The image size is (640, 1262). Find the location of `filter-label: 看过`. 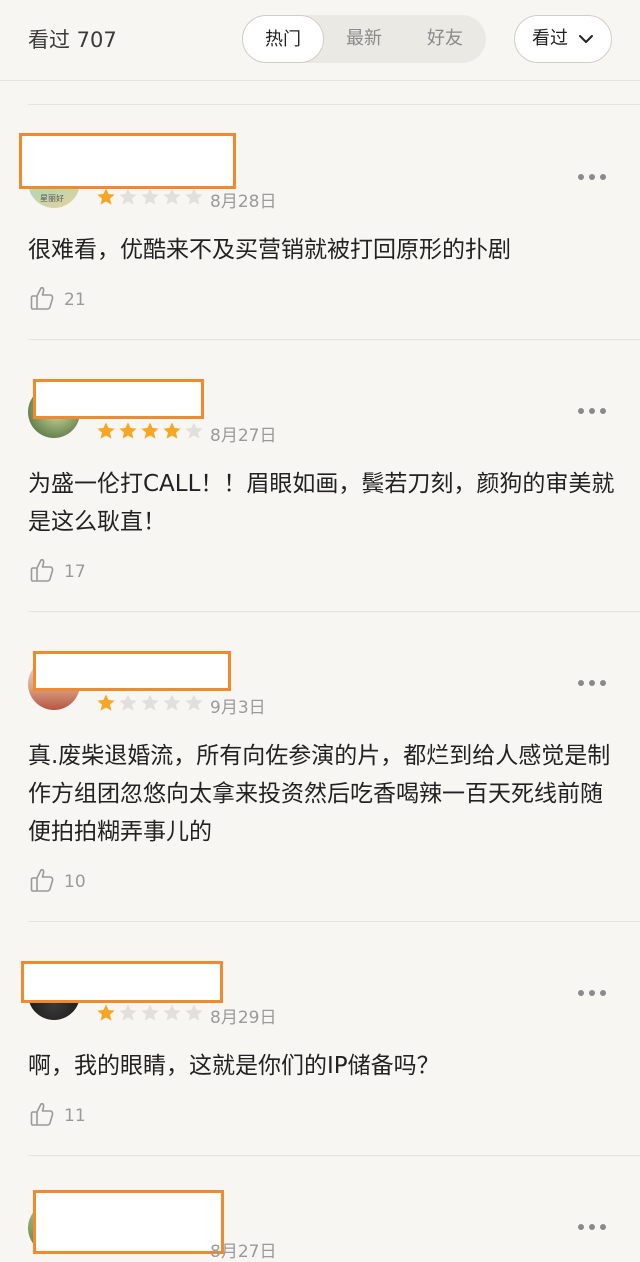

filter-label: 看过 is located at coordinates (550, 38).